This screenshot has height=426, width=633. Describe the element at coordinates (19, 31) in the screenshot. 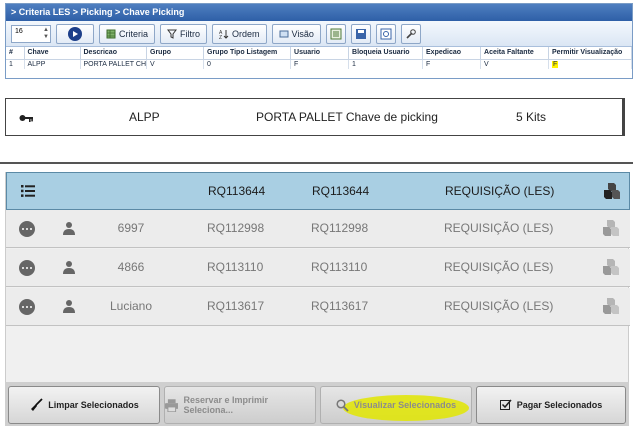

I see `page-size-value: 16` at that location.